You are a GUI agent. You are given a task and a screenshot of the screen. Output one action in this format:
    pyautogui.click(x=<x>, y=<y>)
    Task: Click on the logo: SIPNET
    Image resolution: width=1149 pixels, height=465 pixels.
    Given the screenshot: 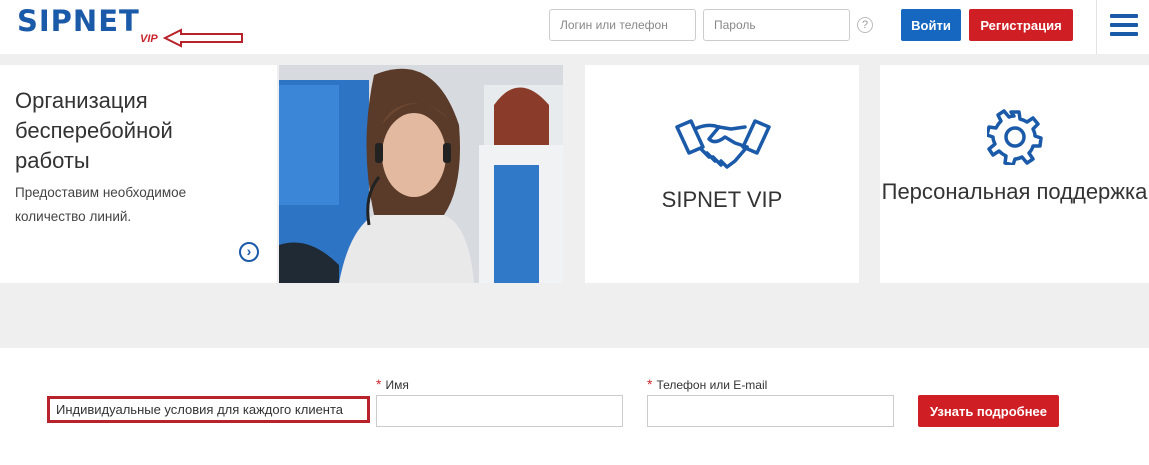 What is the action you would take?
    pyautogui.click(x=78, y=21)
    